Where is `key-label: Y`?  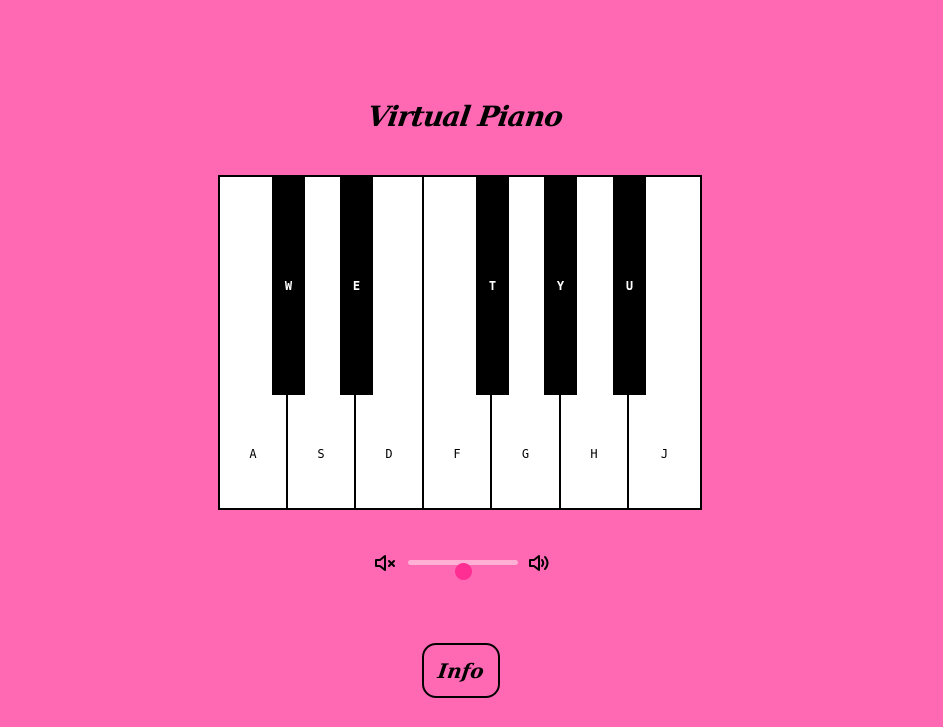
key-label: Y is located at coordinates (560, 286).